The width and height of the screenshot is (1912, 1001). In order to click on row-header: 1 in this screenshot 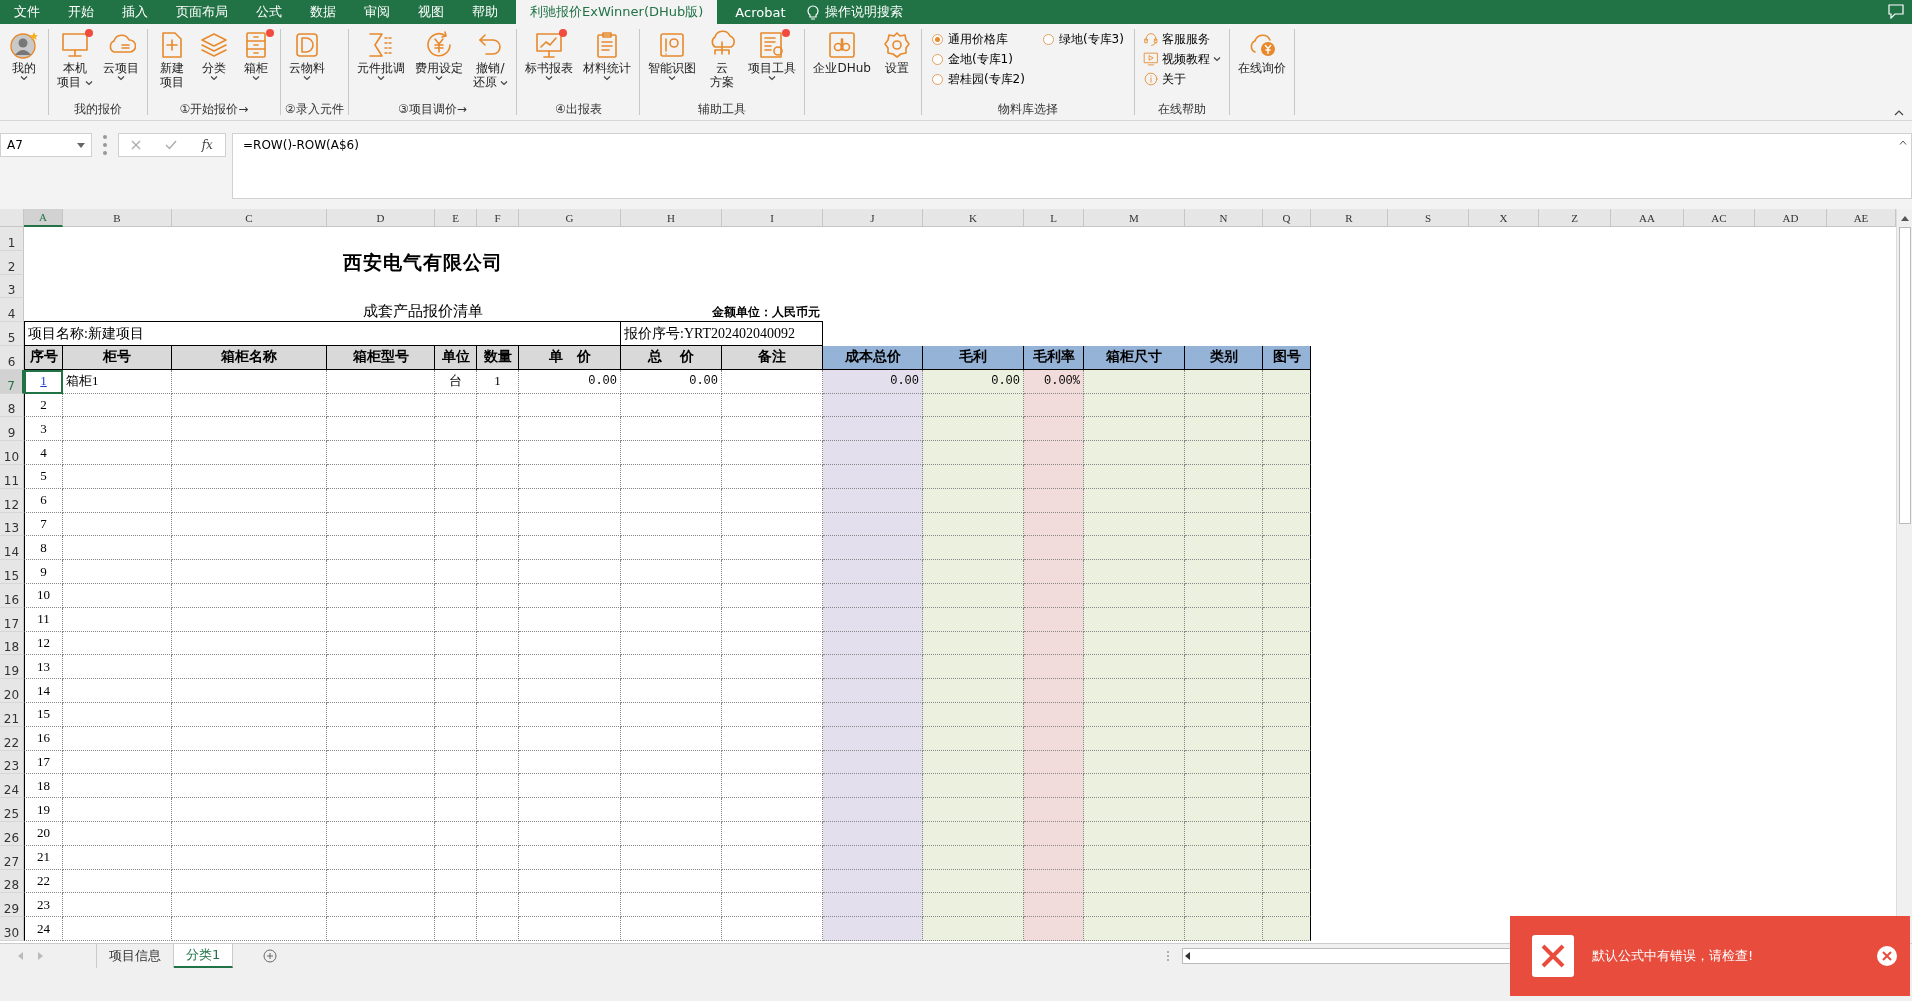, I will do `click(12, 239)`.